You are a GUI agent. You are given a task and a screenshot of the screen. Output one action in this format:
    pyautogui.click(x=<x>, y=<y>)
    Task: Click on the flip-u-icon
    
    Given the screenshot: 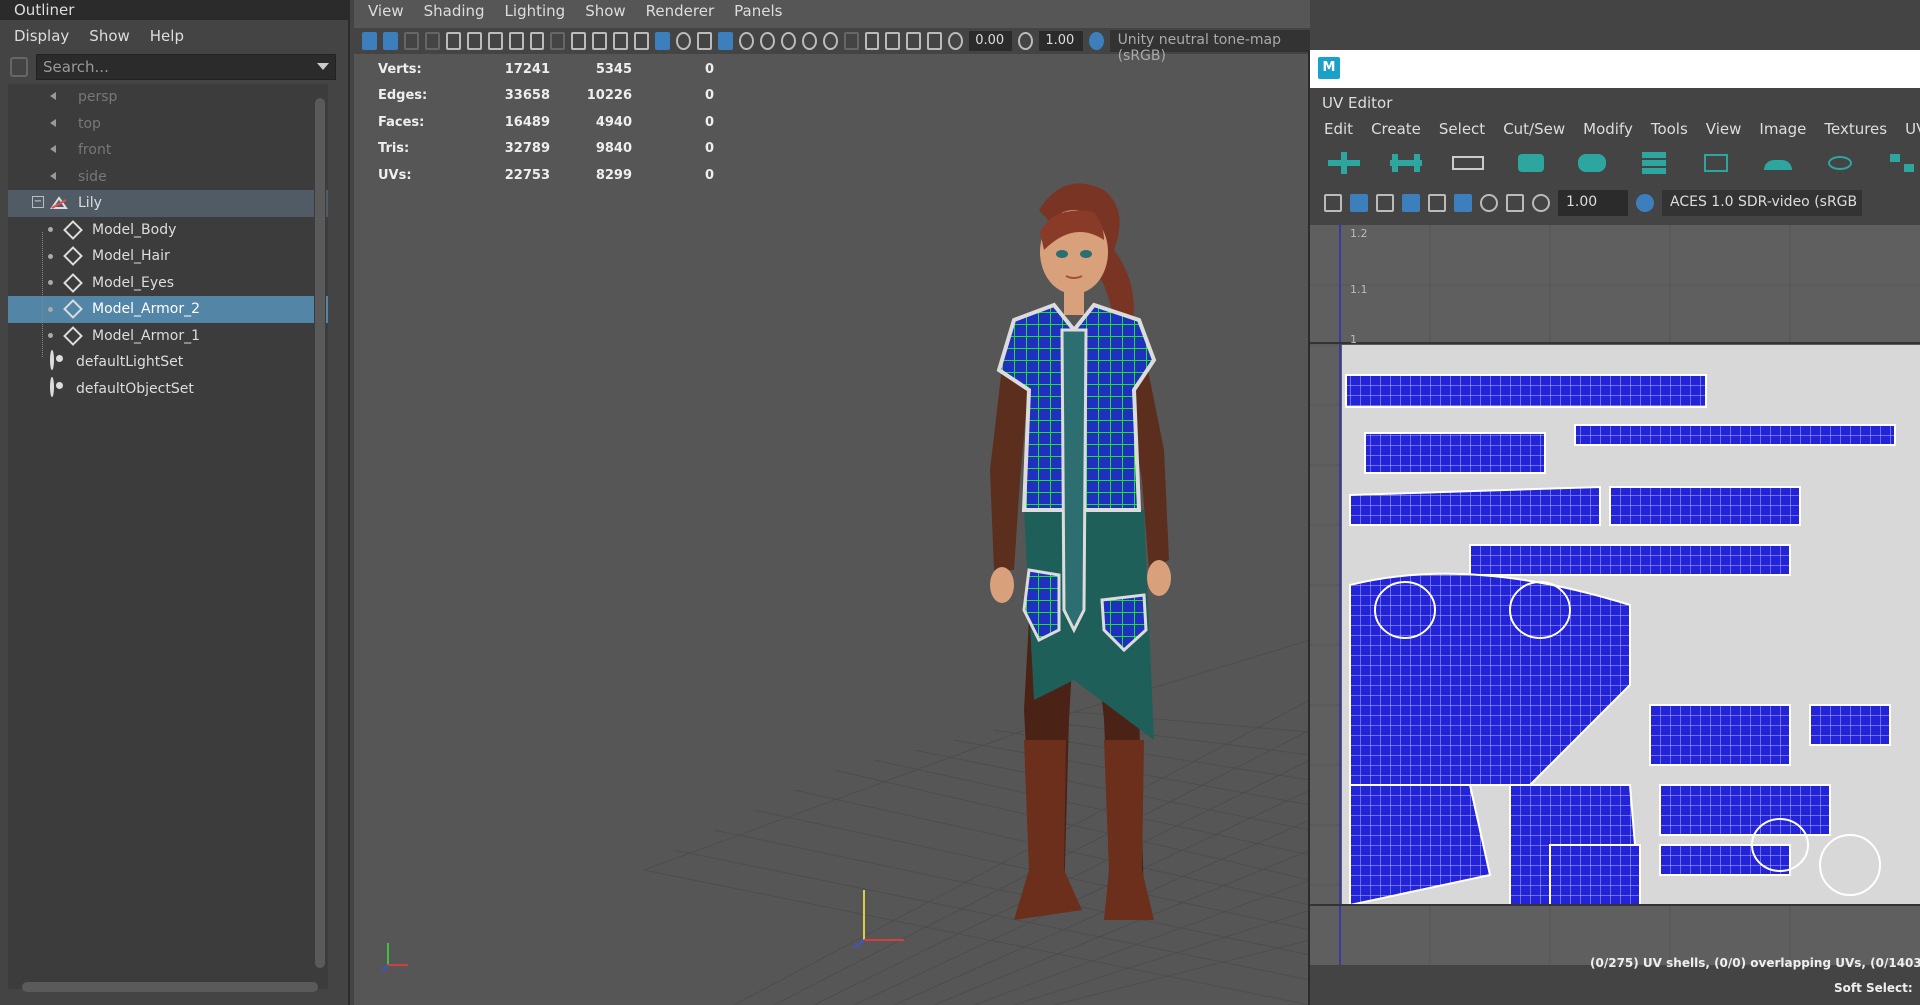 What is the action you would take?
    pyautogui.click(x=1344, y=163)
    